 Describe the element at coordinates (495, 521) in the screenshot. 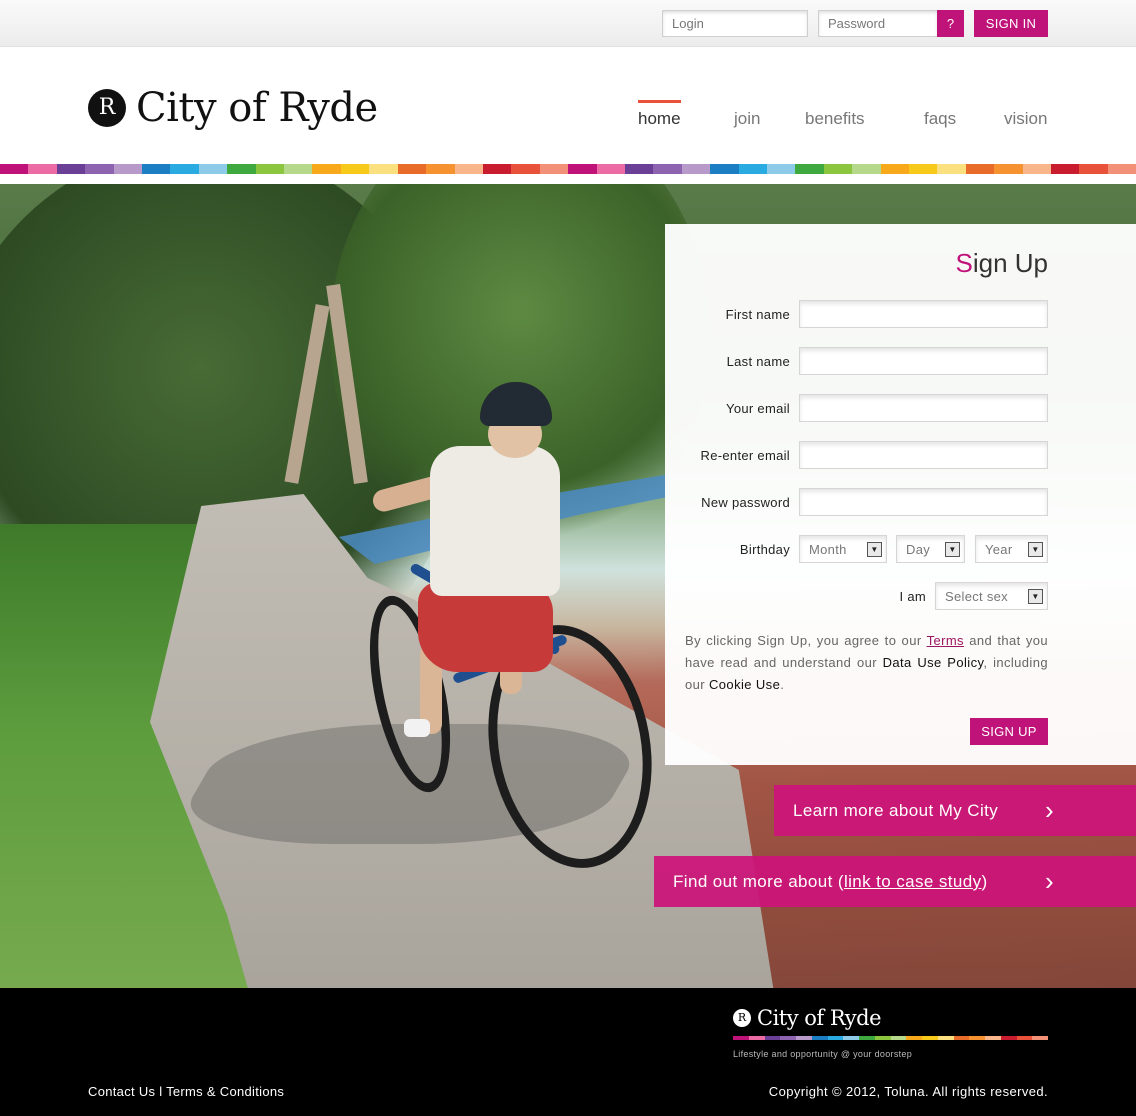

I see `rider-shirt` at that location.